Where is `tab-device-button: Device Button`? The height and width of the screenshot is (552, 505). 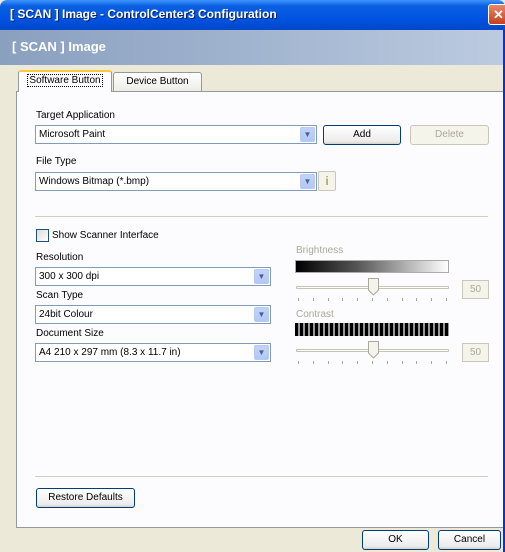 tab-device-button: Device Button is located at coordinates (157, 82).